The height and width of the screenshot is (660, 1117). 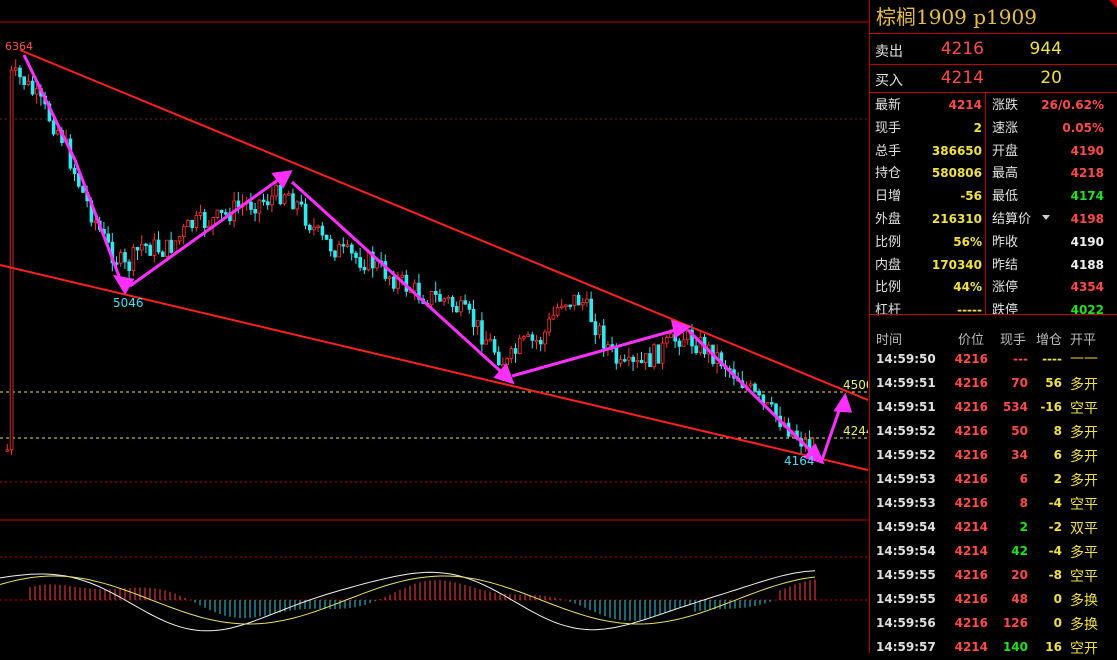 What do you see at coordinates (993, 480) in the screenshot?
I see `tick-row: 14:59:53 4216 6 2 多开` at bounding box center [993, 480].